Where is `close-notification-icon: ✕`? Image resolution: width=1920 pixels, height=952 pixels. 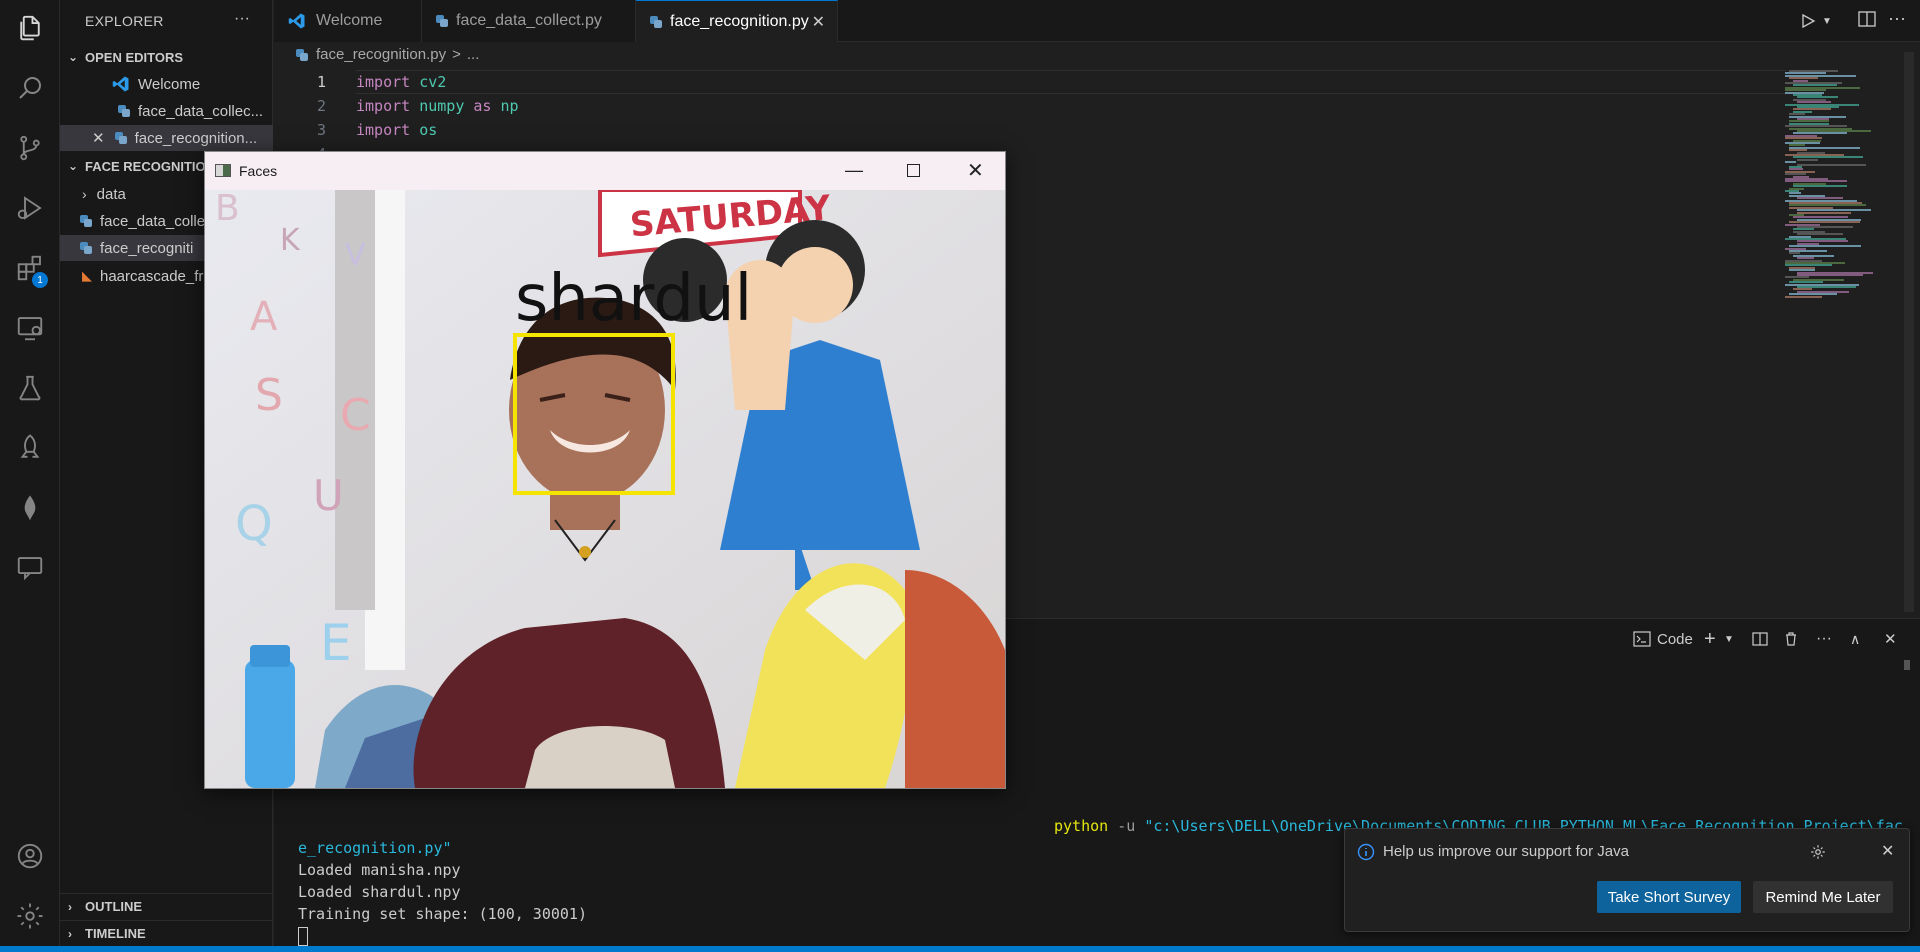
close-notification-icon: ✕ is located at coordinates (1887, 851).